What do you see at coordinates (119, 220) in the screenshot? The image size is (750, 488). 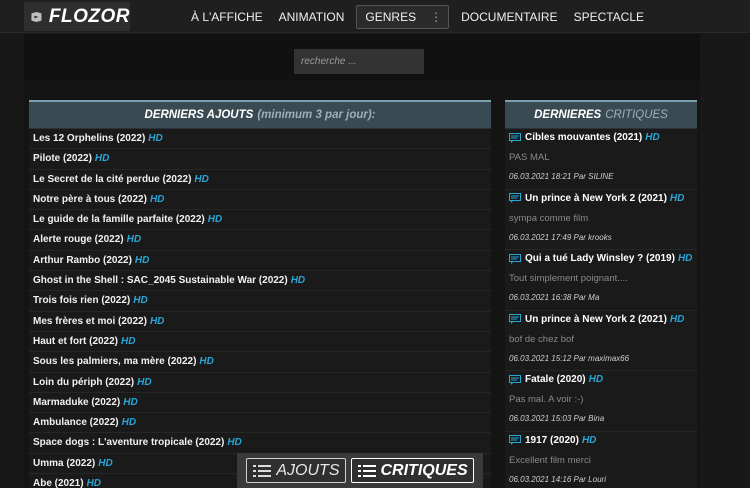 I see `movie-title: Le guide de la famille parfaite (2022)` at bounding box center [119, 220].